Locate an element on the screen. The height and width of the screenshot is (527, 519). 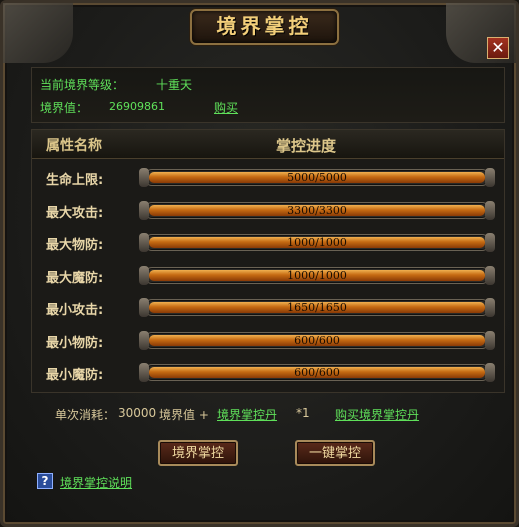
control-button: 境界掌控 is located at coordinates (198, 453).